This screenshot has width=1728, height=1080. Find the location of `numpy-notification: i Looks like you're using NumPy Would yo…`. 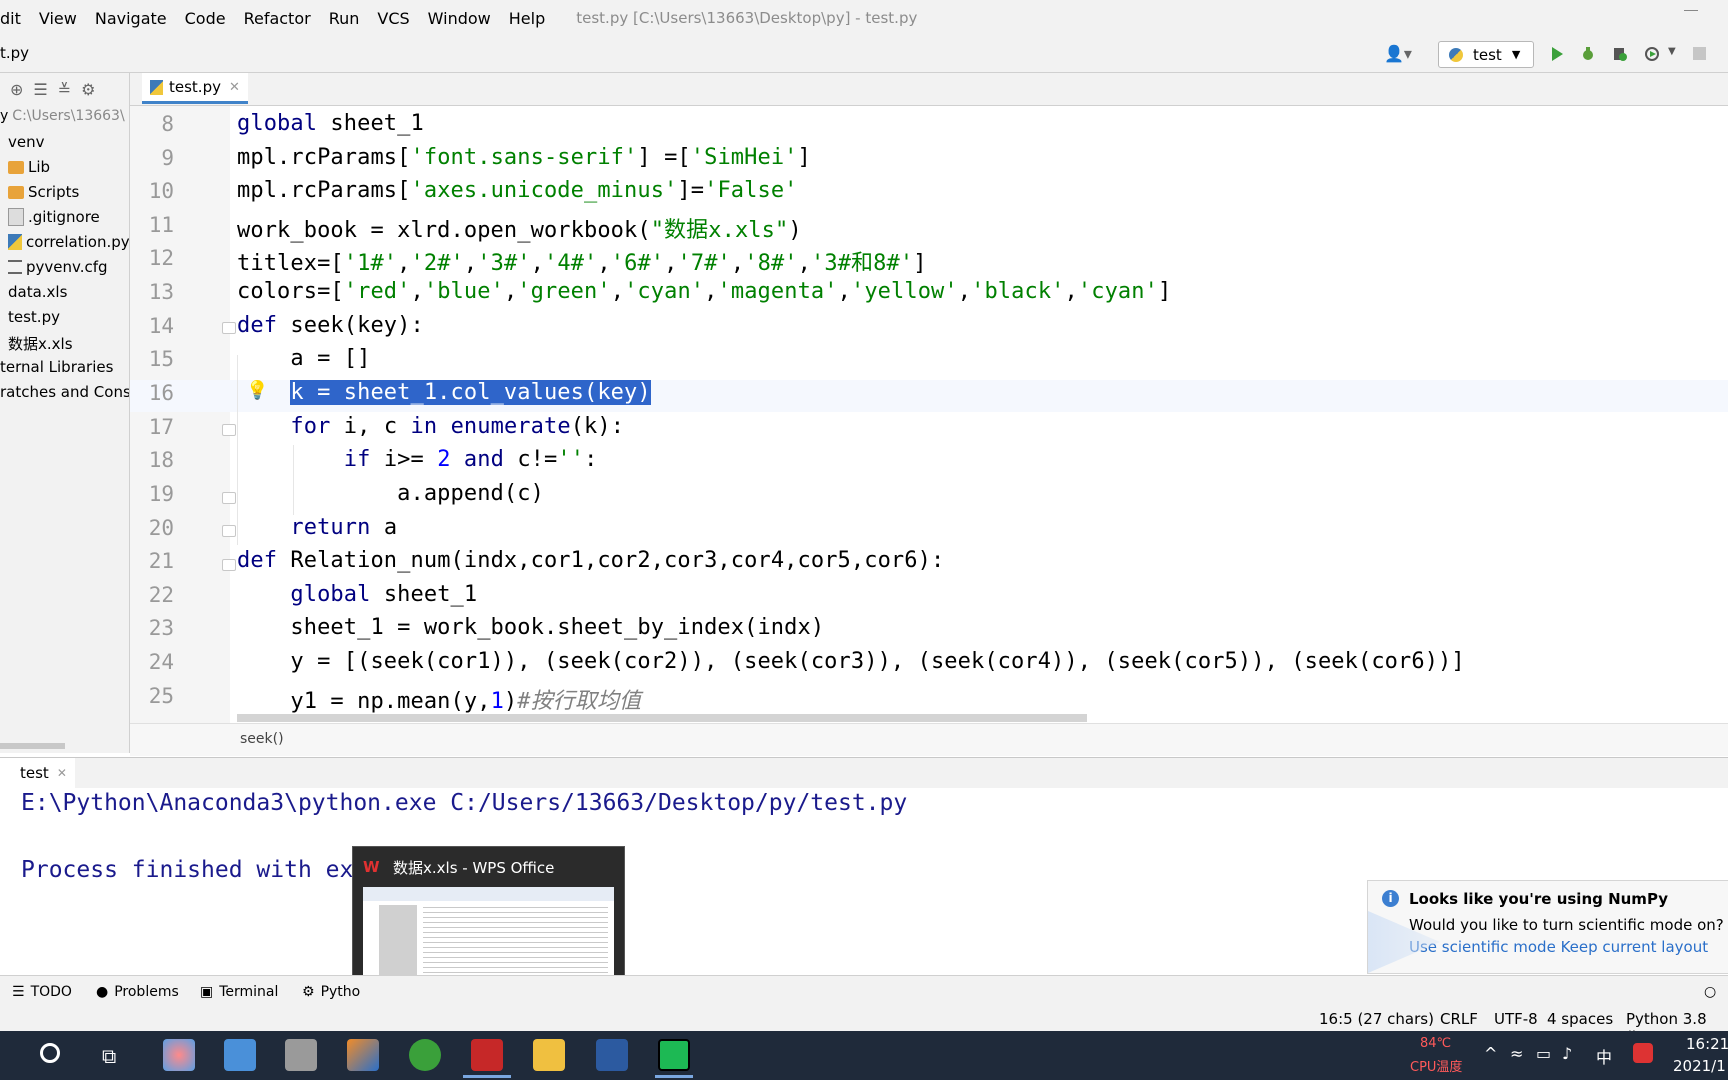

numpy-notification: i Looks like you're using NumPy Would yo… is located at coordinates (1547, 927).